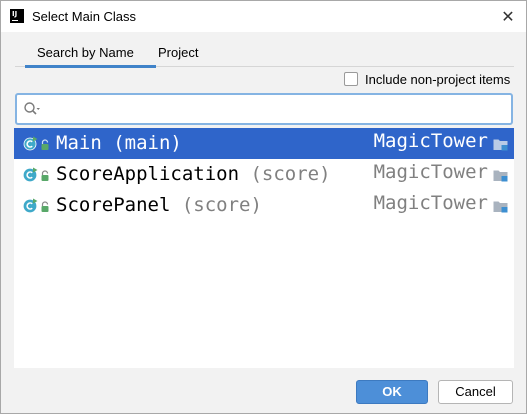  What do you see at coordinates (392, 392) in the screenshot?
I see `ok-button: OK` at bounding box center [392, 392].